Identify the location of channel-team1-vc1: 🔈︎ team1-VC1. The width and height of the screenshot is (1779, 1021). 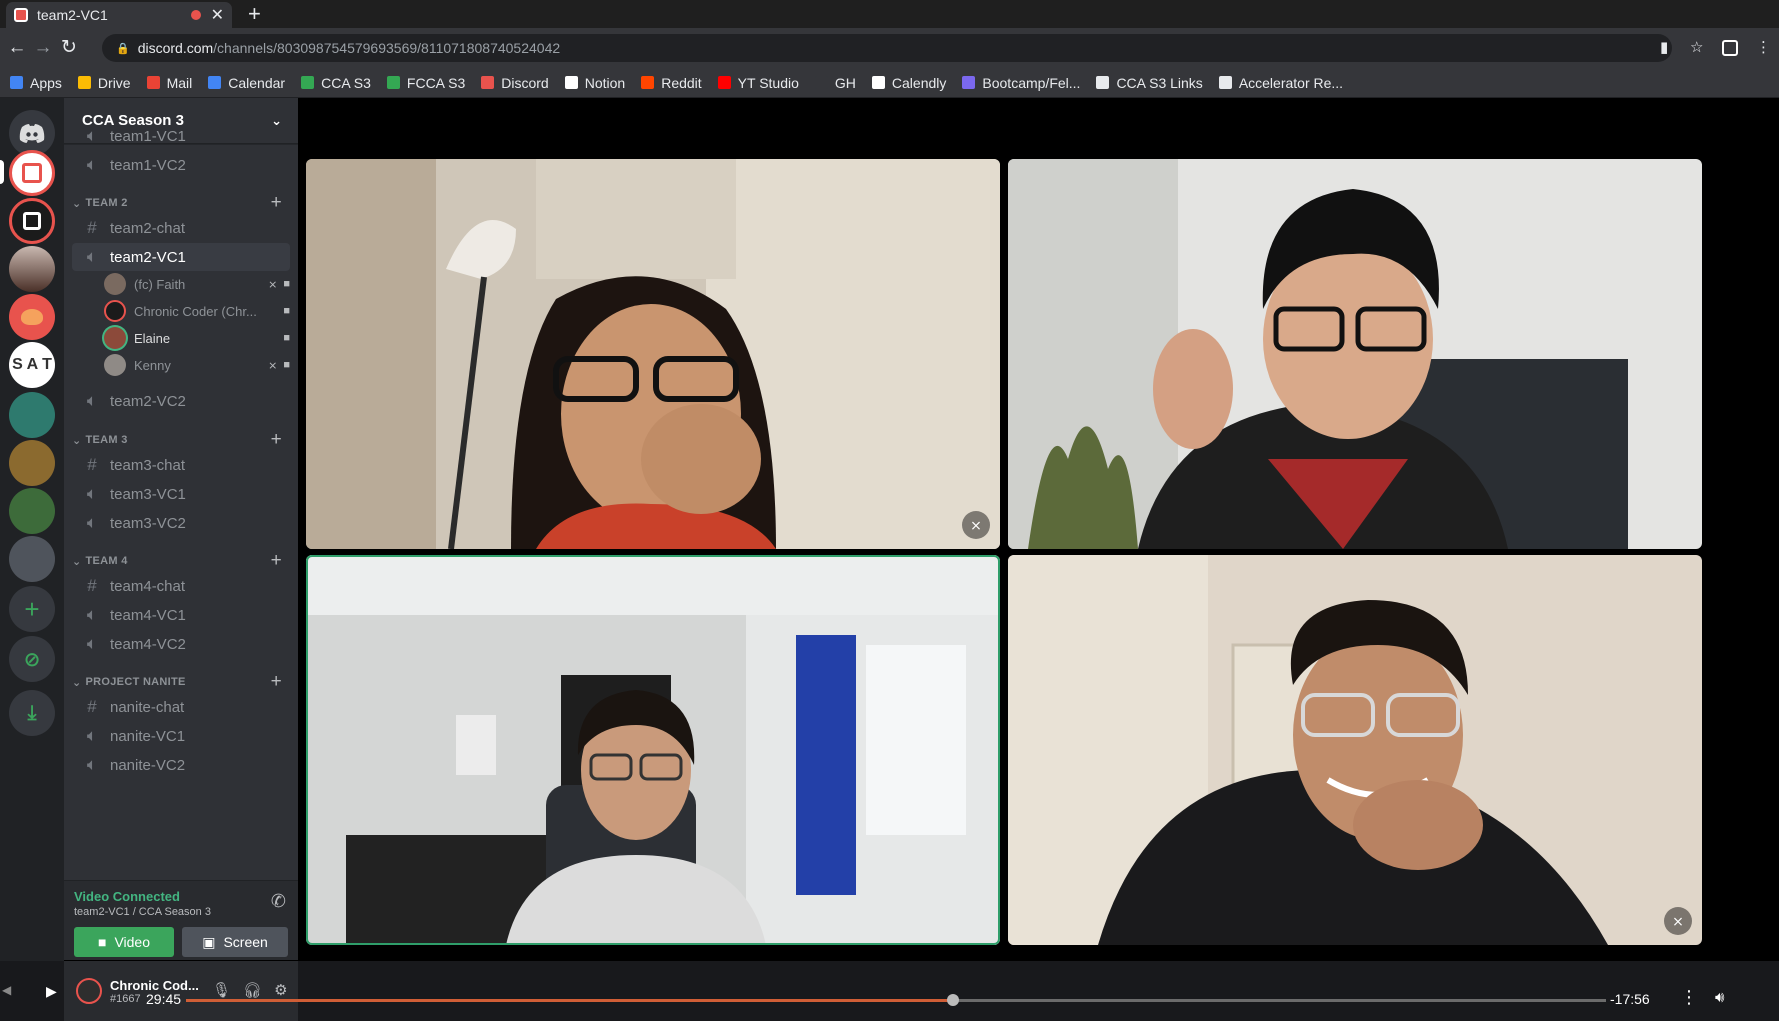
(181, 136).